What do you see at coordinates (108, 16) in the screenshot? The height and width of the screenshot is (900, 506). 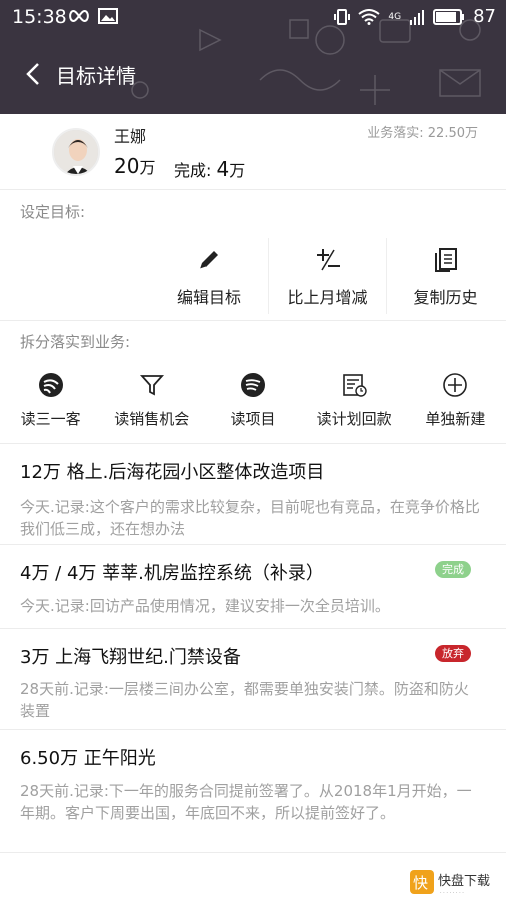 I see `image-icon` at bounding box center [108, 16].